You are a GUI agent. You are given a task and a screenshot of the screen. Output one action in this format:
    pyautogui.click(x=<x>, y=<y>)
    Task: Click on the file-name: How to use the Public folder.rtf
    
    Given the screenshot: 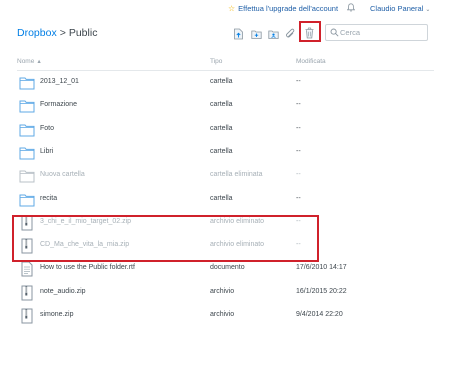 What is the action you would take?
    pyautogui.click(x=87, y=267)
    